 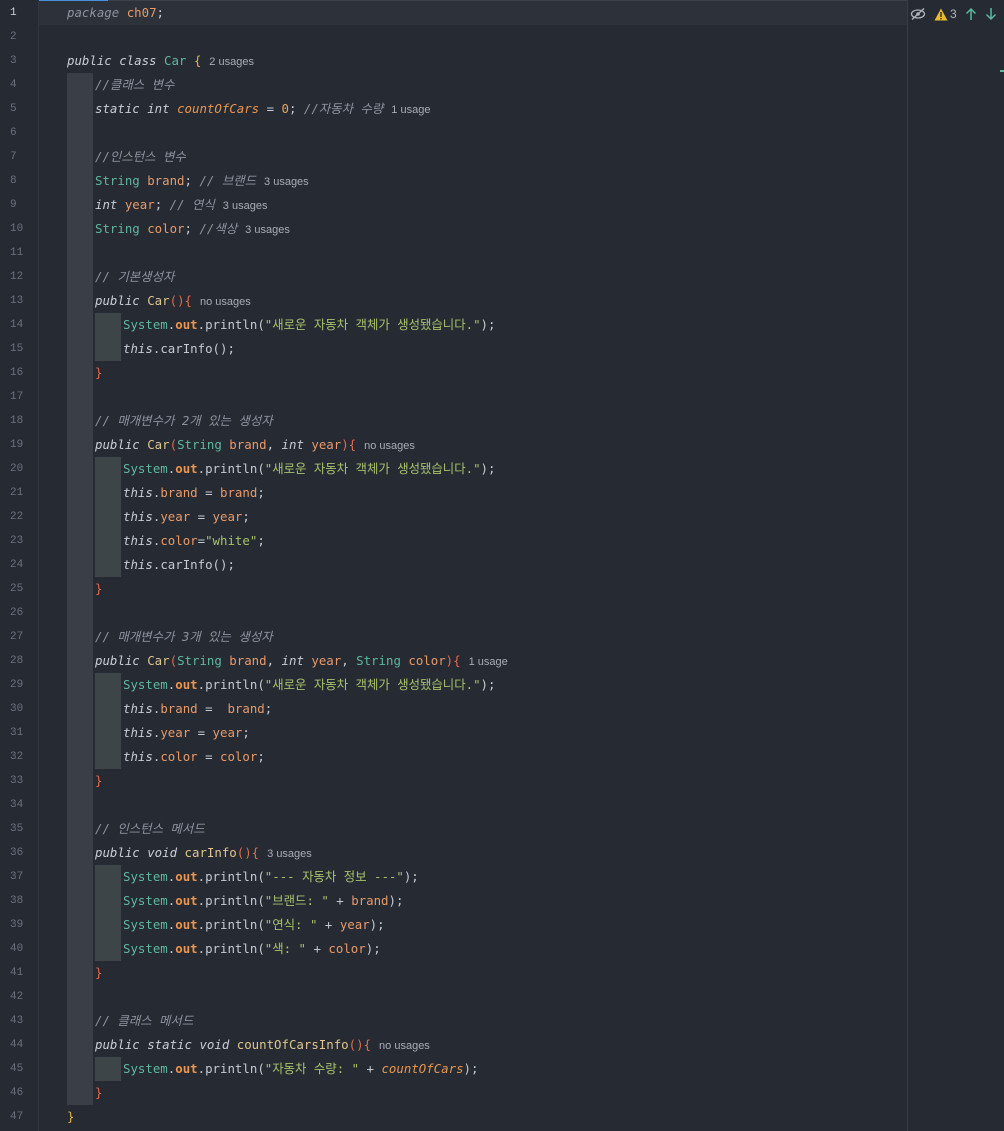 What do you see at coordinates (19, 133) in the screenshot?
I see `line-number: 6` at bounding box center [19, 133].